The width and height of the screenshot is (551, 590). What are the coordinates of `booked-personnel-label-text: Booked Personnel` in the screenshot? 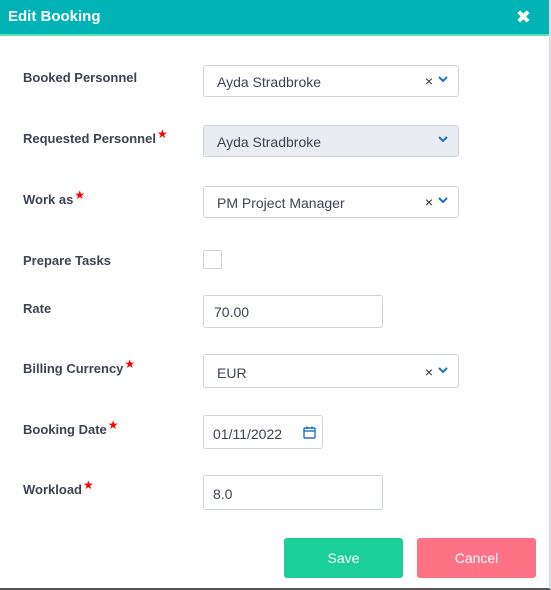 It's located at (80, 77).